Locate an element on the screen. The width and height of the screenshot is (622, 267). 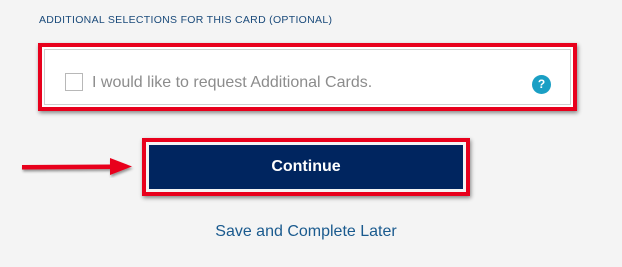
question-mark-icon: ? is located at coordinates (541, 84).